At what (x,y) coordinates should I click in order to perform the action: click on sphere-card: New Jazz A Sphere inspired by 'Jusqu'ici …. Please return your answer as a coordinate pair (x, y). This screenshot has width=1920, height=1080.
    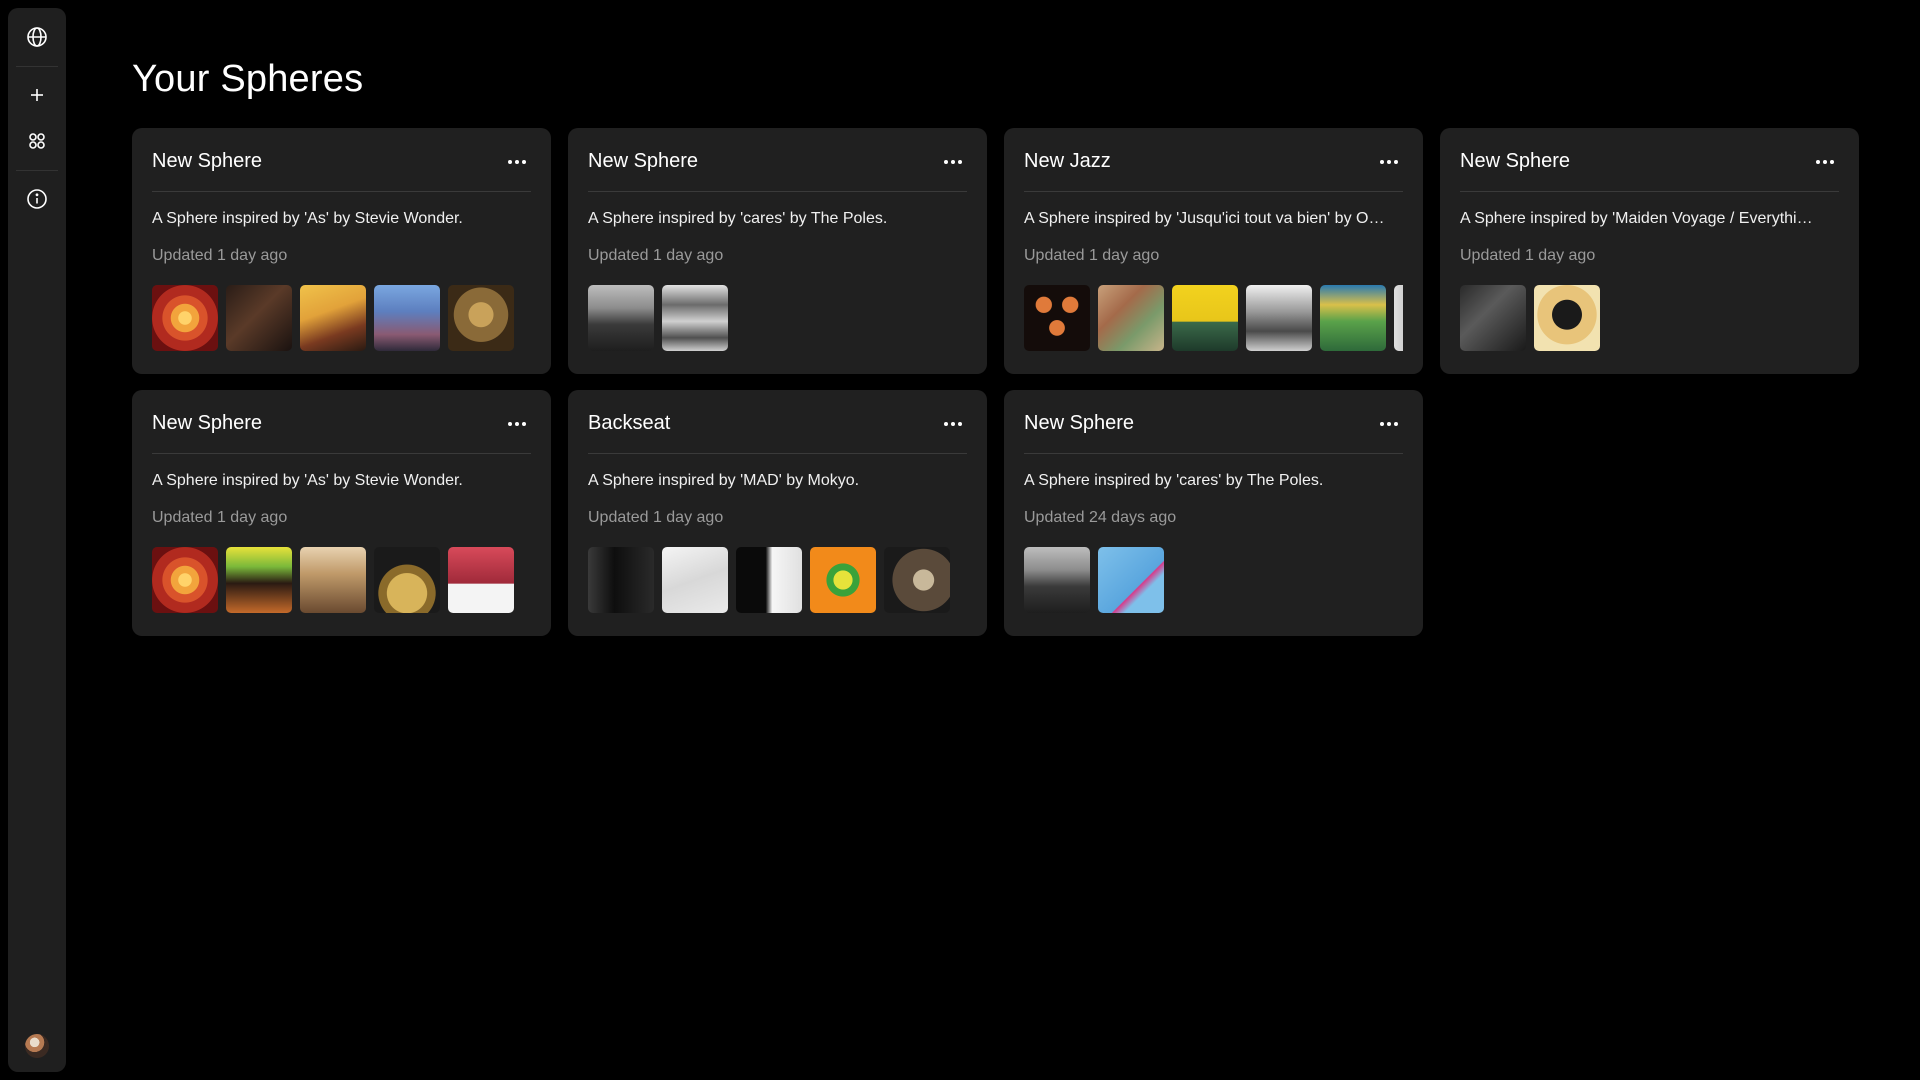
    Looking at the image, I should click on (1213, 251).